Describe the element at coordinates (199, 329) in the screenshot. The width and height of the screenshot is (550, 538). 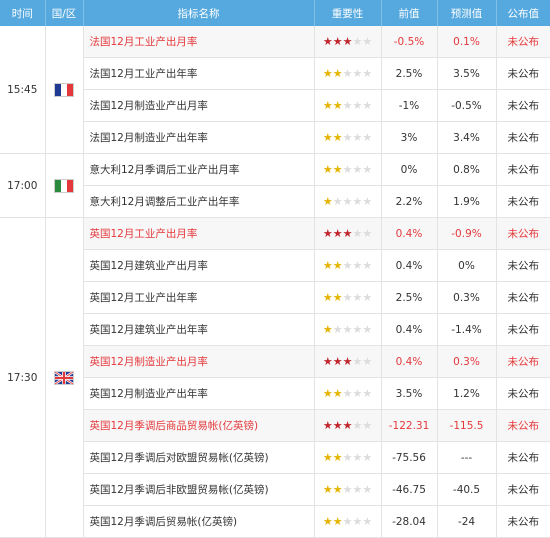
I see `indicator-name: 英国12月建筑业产出年率` at that location.